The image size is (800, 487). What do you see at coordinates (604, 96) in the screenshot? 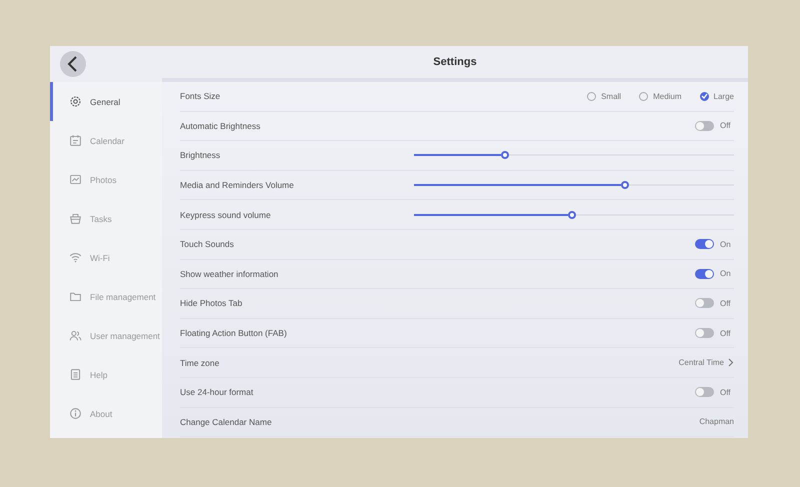
I see `radio-option: Small` at bounding box center [604, 96].